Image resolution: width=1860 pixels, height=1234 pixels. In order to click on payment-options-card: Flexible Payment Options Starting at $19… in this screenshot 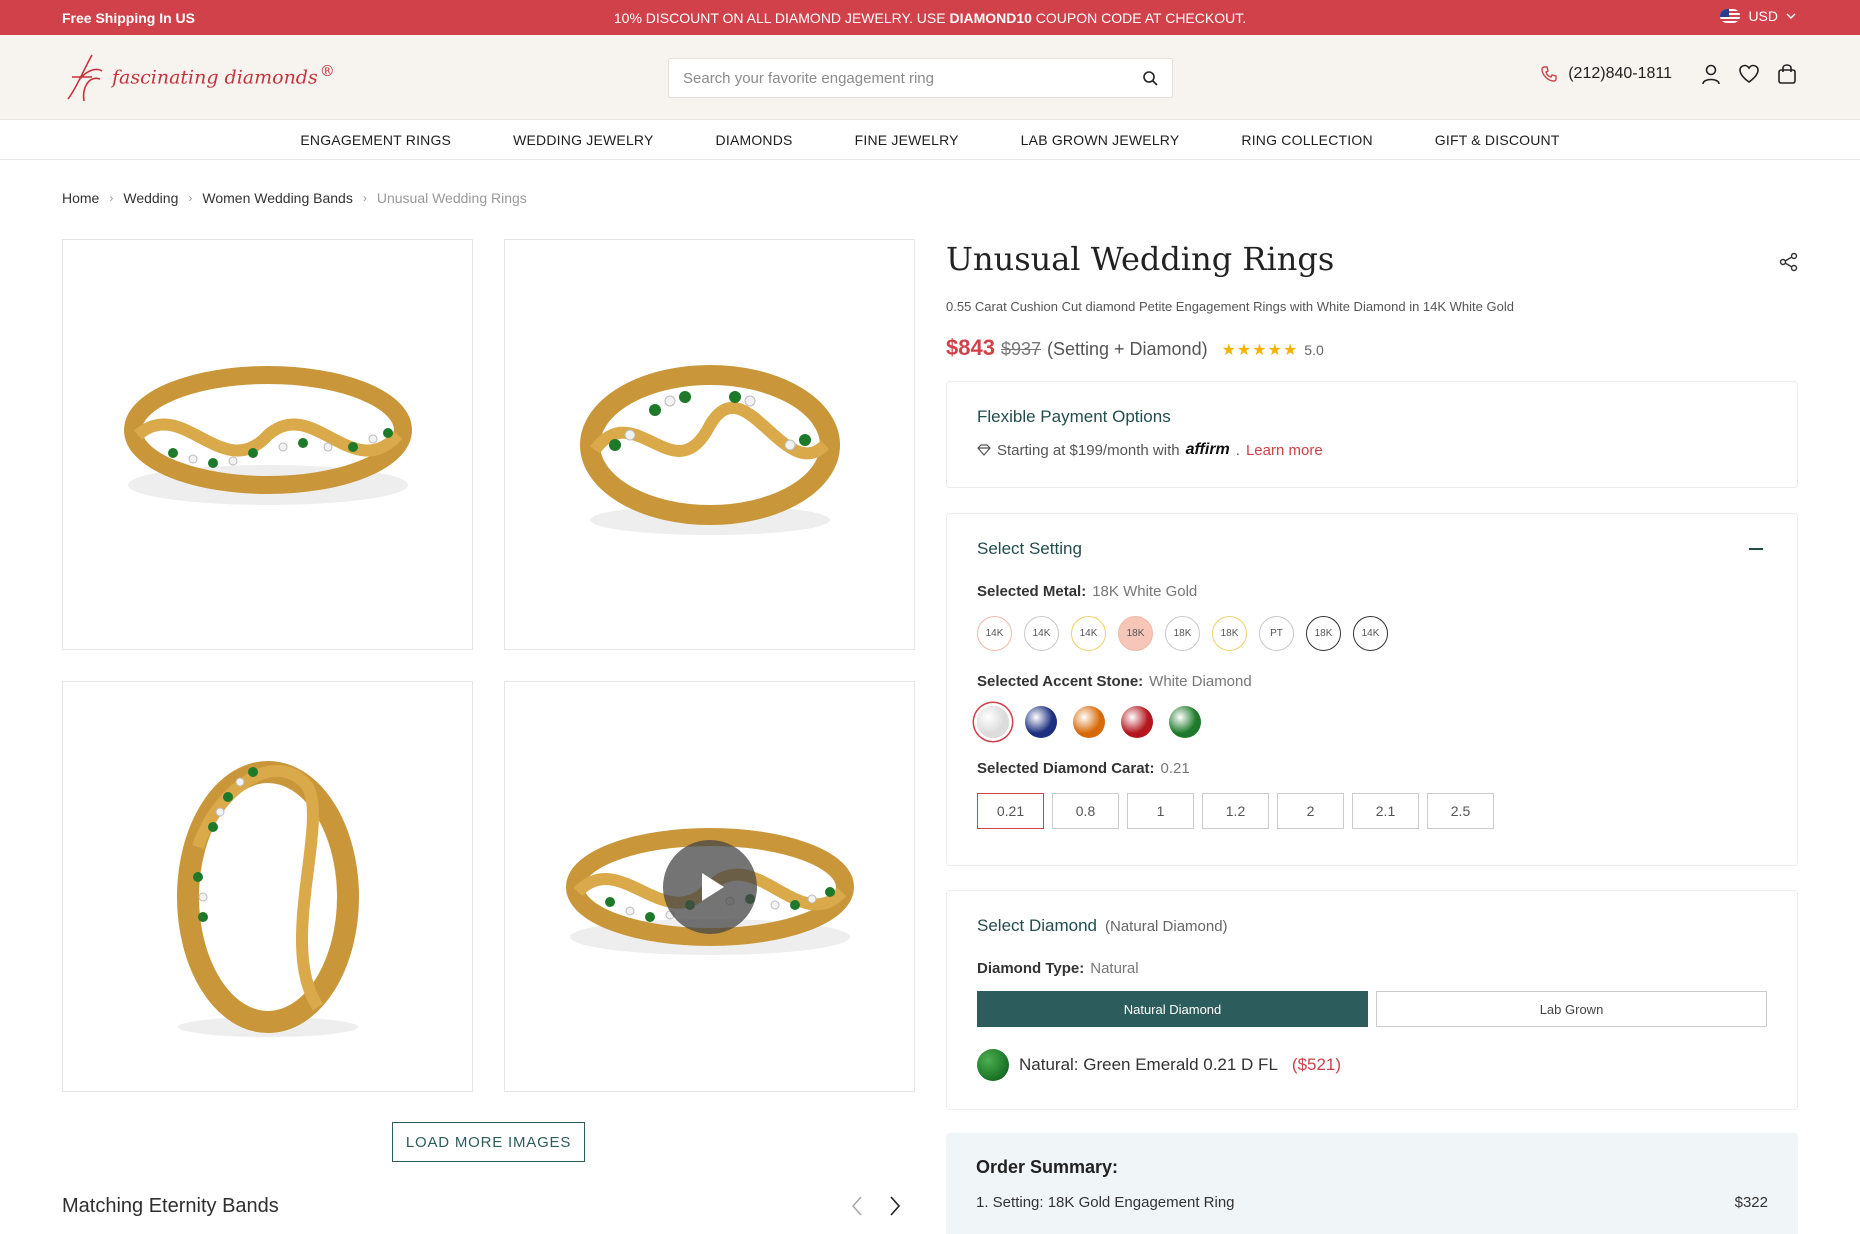, I will do `click(1372, 434)`.